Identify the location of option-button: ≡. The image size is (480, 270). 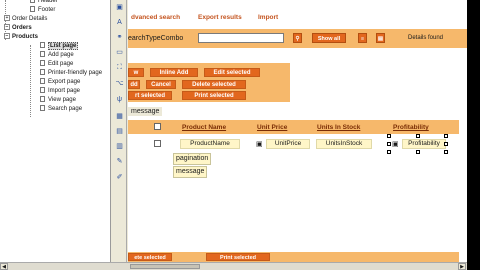
(362, 38).